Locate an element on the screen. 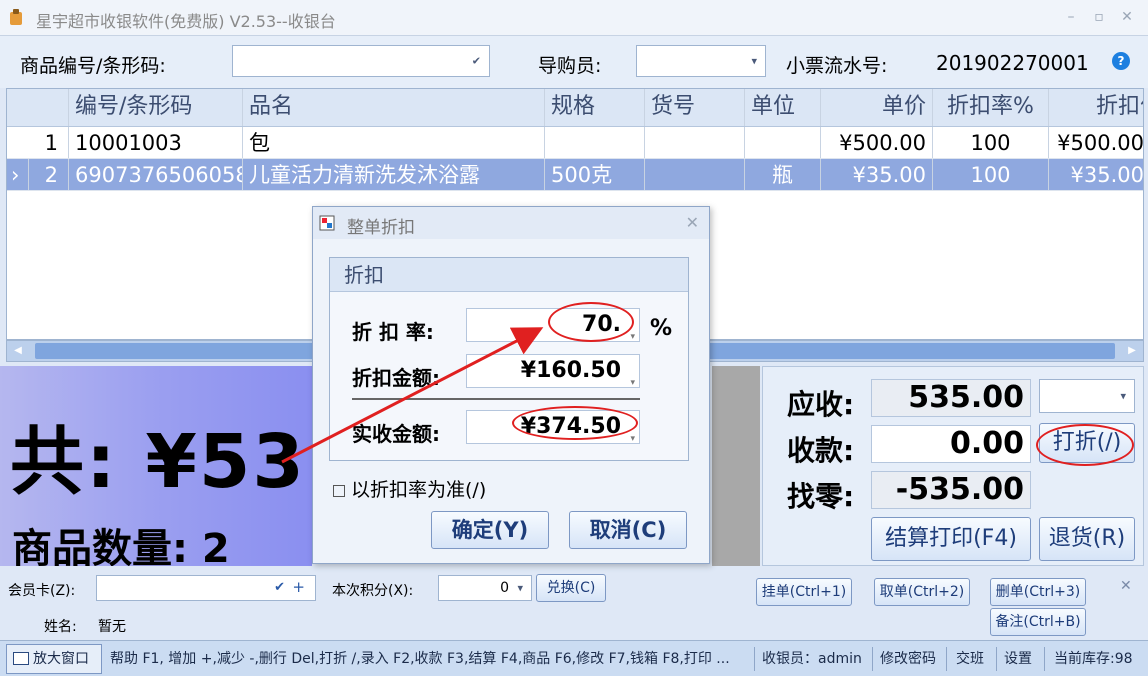 The image size is (1148, 676). minimize-button: – is located at coordinates (1071, 17).